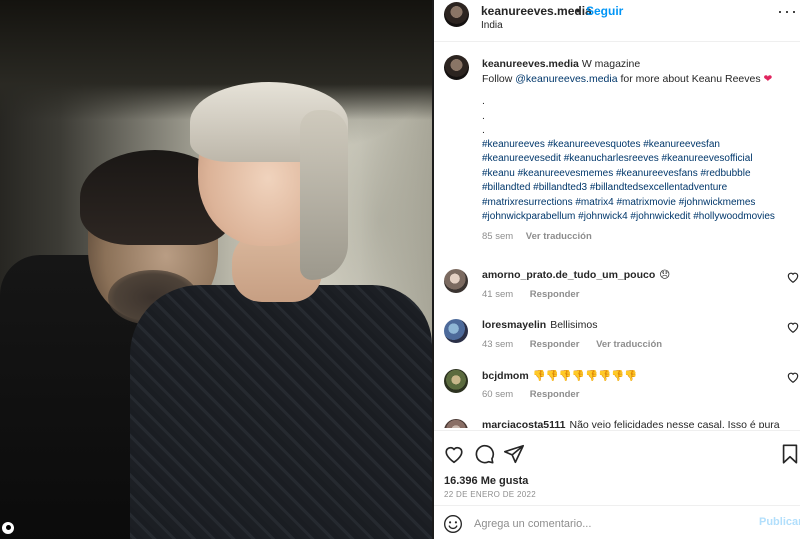 The image size is (800, 539). I want to click on commenter-username: amorno_prato.de_tudo_um_pouco, so click(568, 275).